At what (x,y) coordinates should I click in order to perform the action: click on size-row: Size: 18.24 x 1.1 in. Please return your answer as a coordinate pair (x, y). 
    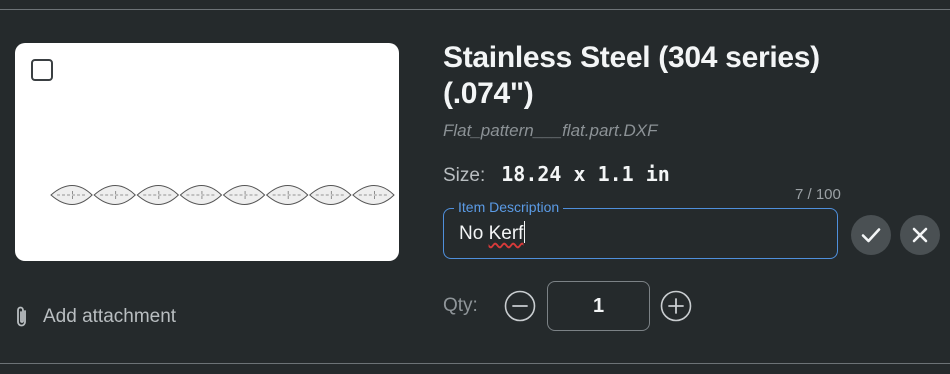
    Looking at the image, I should click on (556, 174).